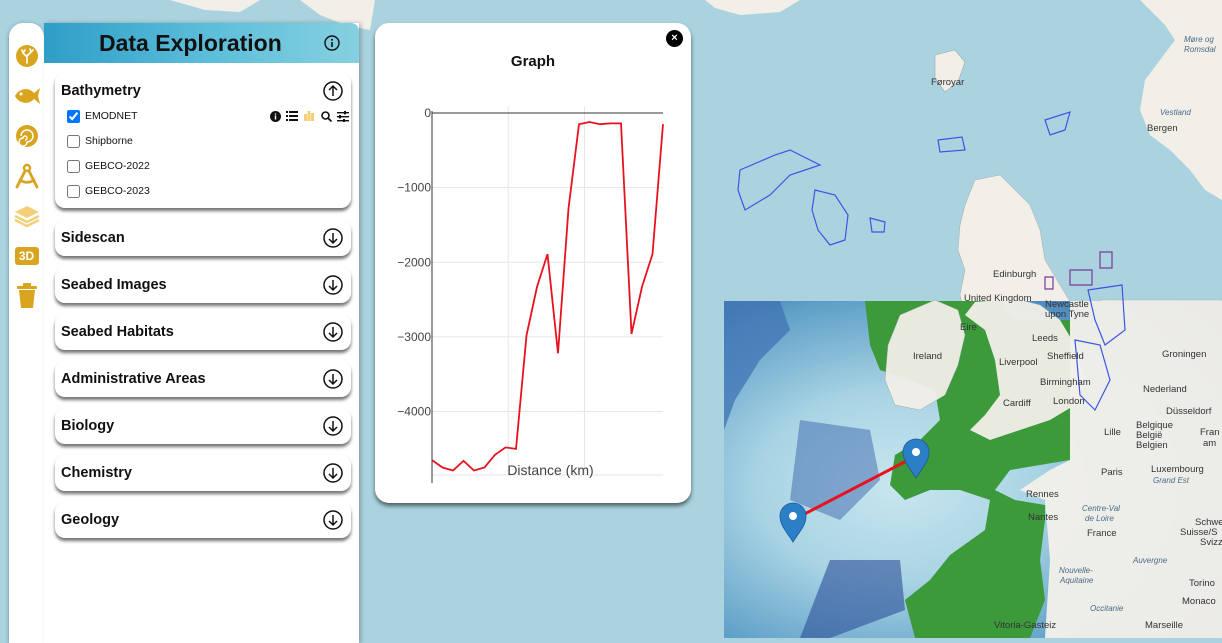 This screenshot has width=1222, height=643. Describe the element at coordinates (1112, 432) in the screenshot. I see `map-label: Lille` at that location.